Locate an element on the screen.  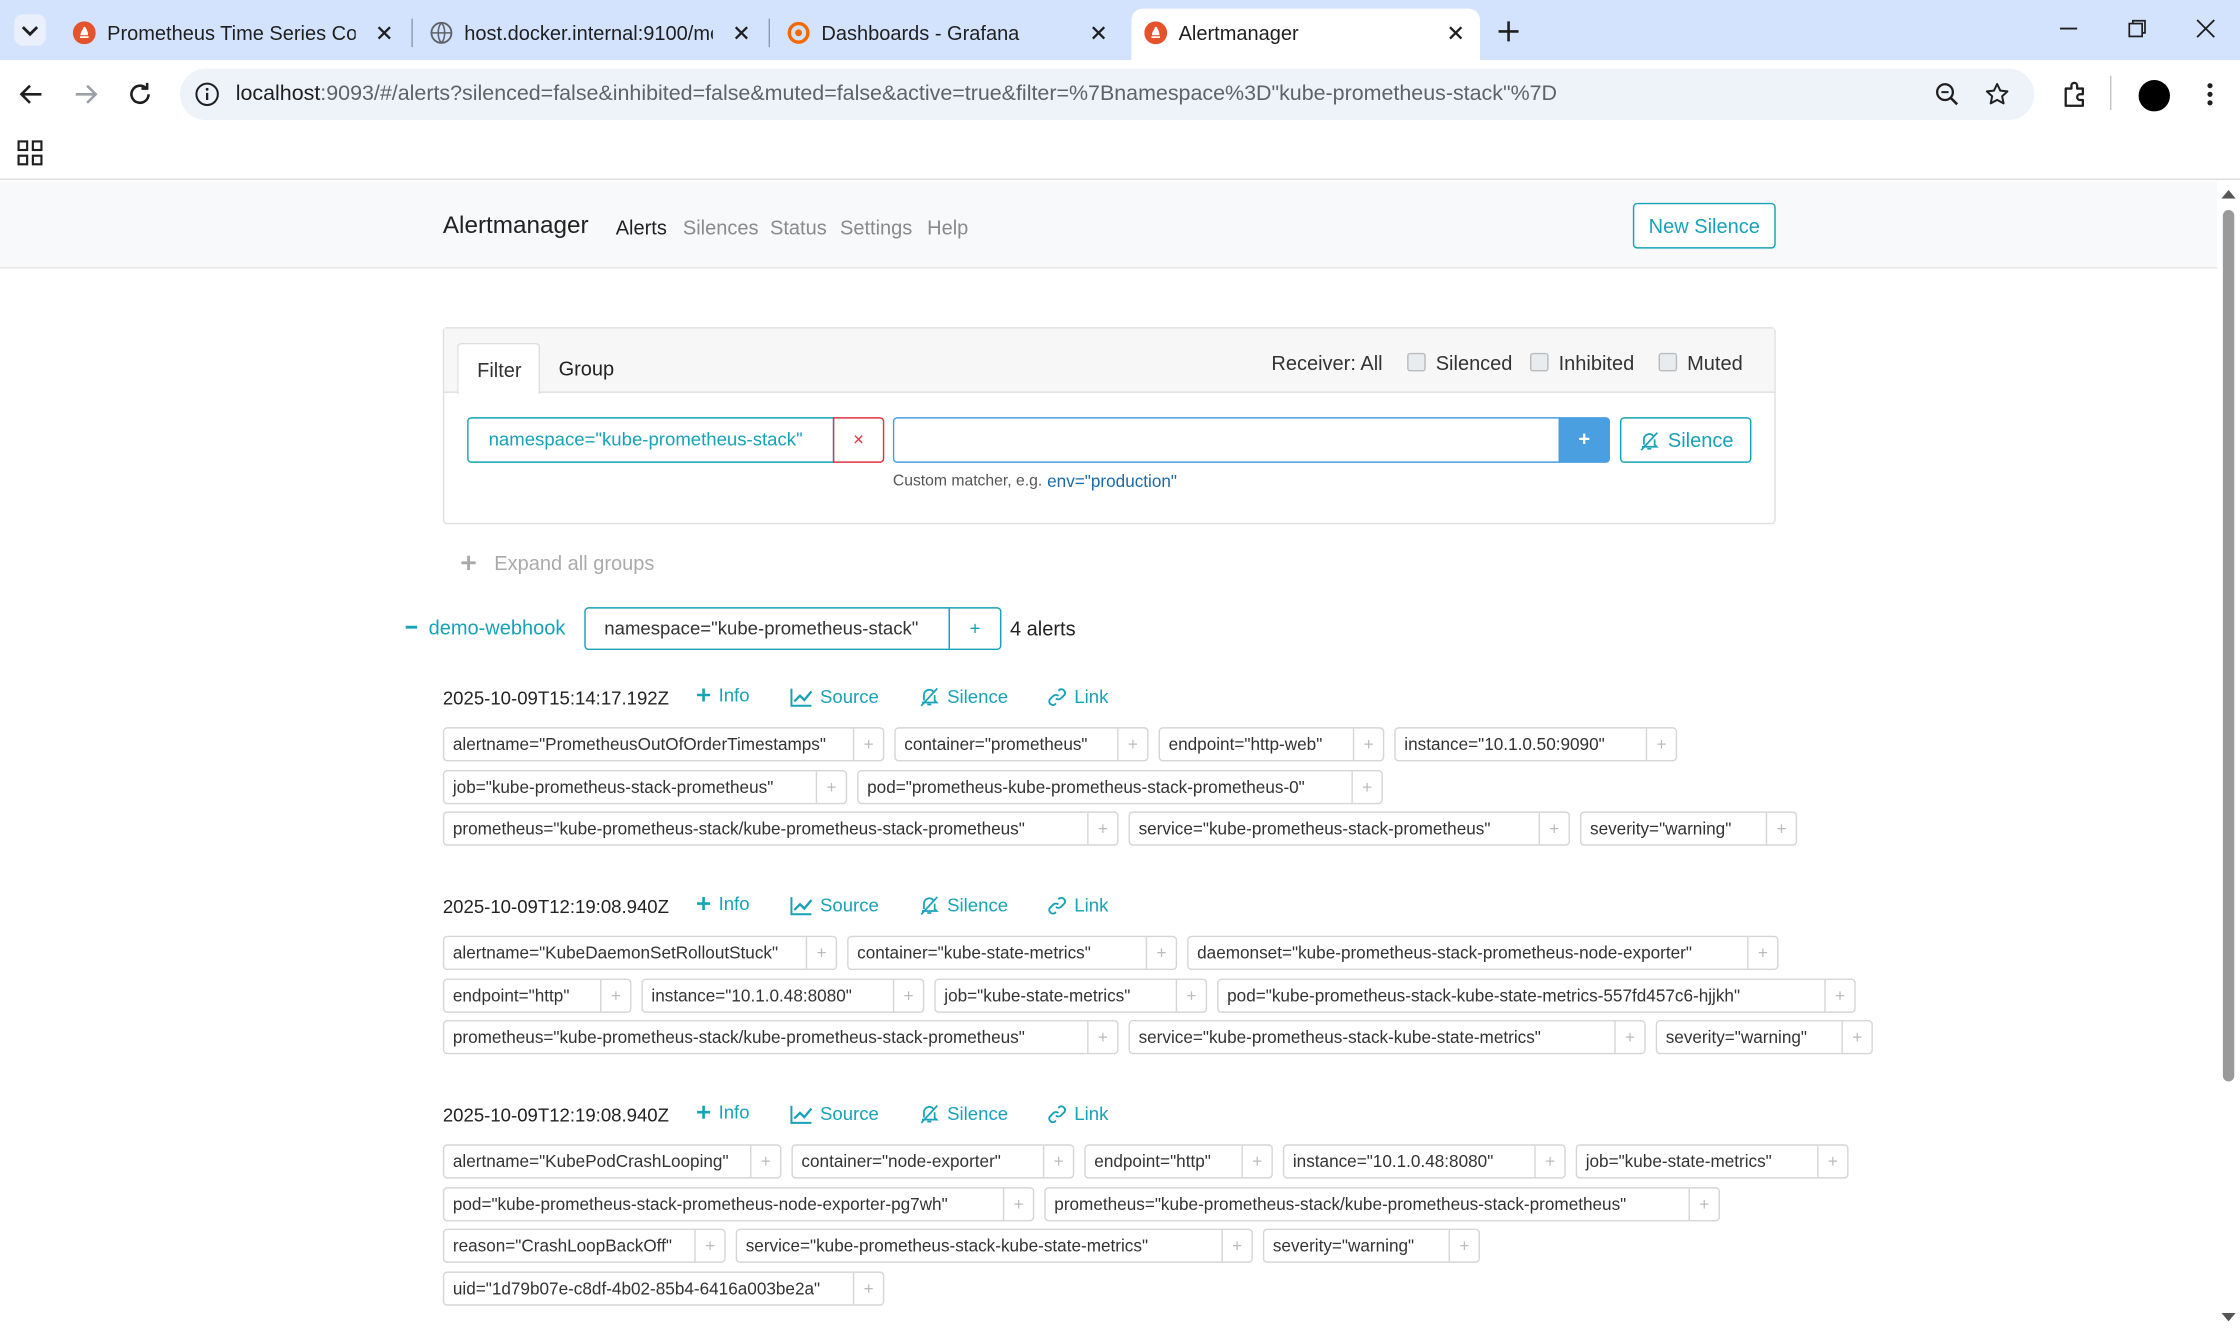
scrollbar-thumb is located at coordinates (2228, 645).